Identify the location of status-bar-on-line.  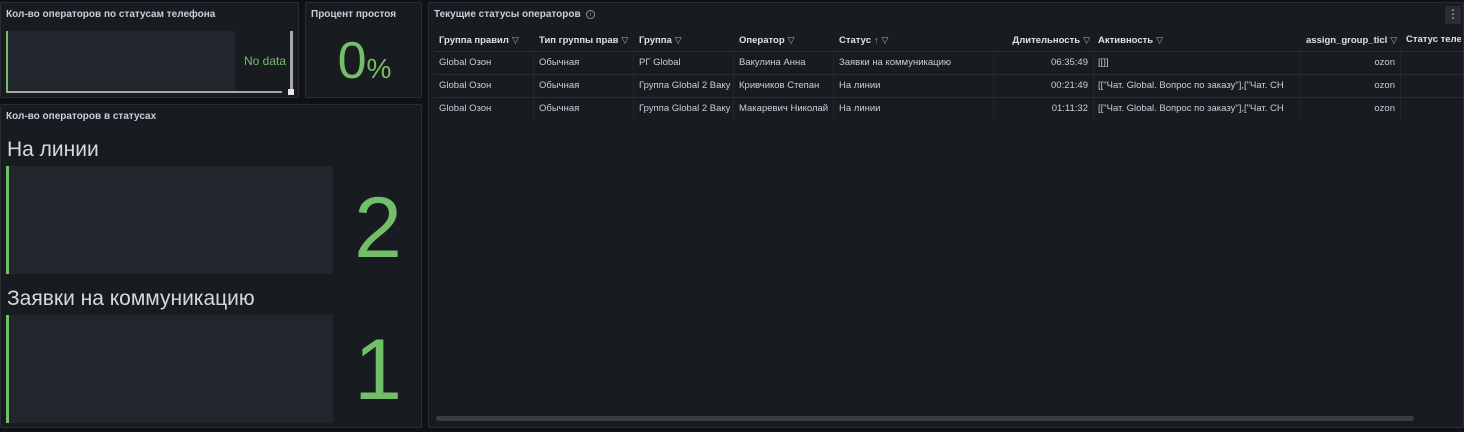
(169, 220).